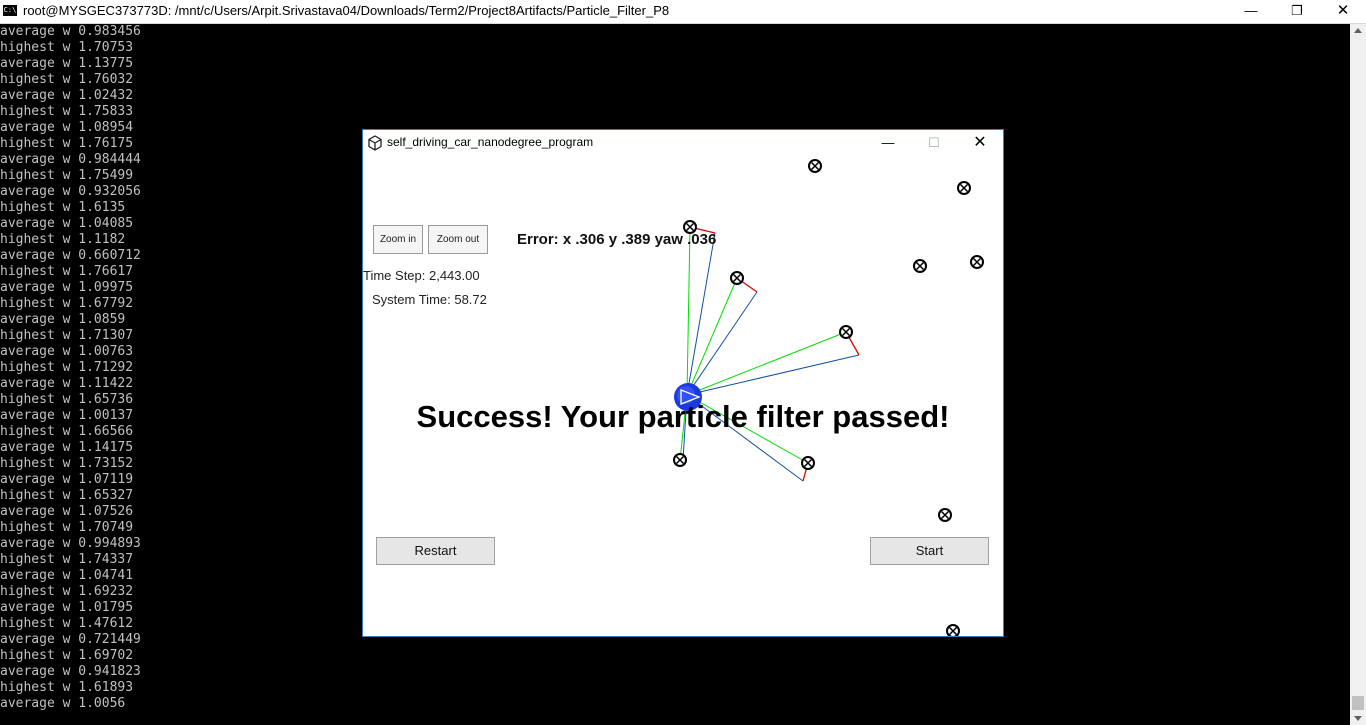  Describe the element at coordinates (63, 703) in the screenshot. I see `terminal-line: average w 1.0056` at that location.